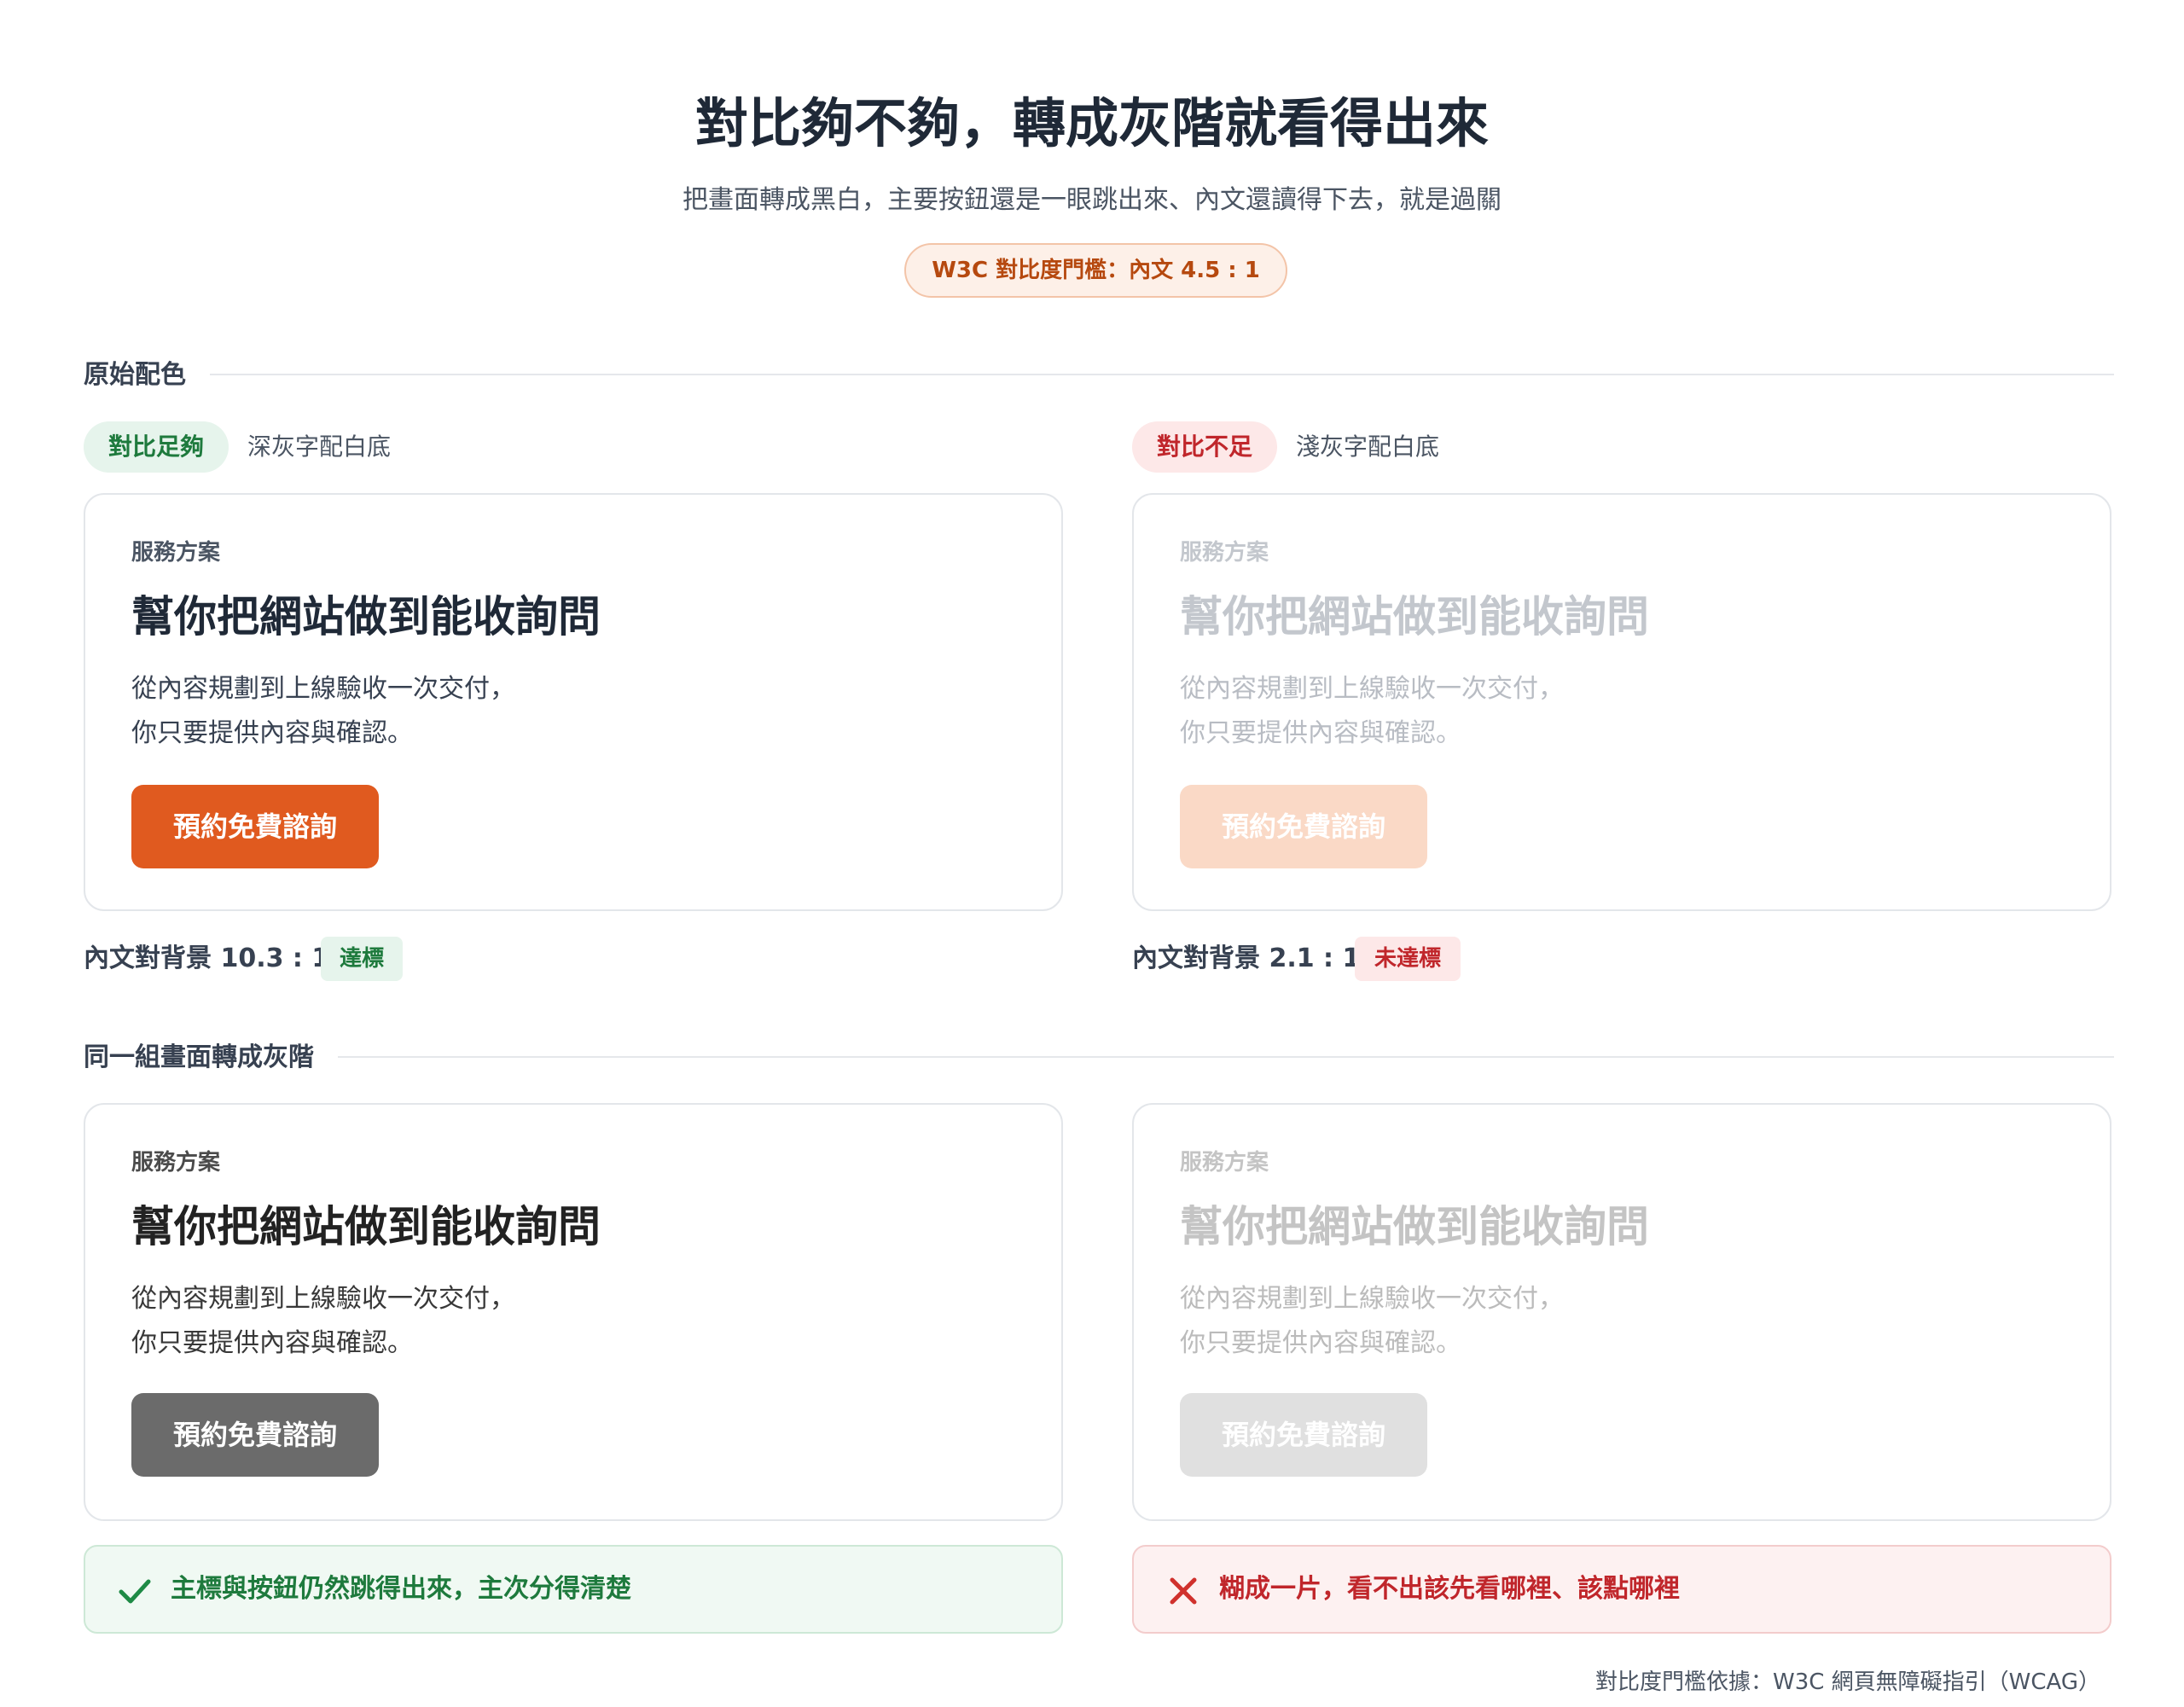  I want to click on section-label-grayscale: 同一組畫面轉成灰階, so click(211, 1058).